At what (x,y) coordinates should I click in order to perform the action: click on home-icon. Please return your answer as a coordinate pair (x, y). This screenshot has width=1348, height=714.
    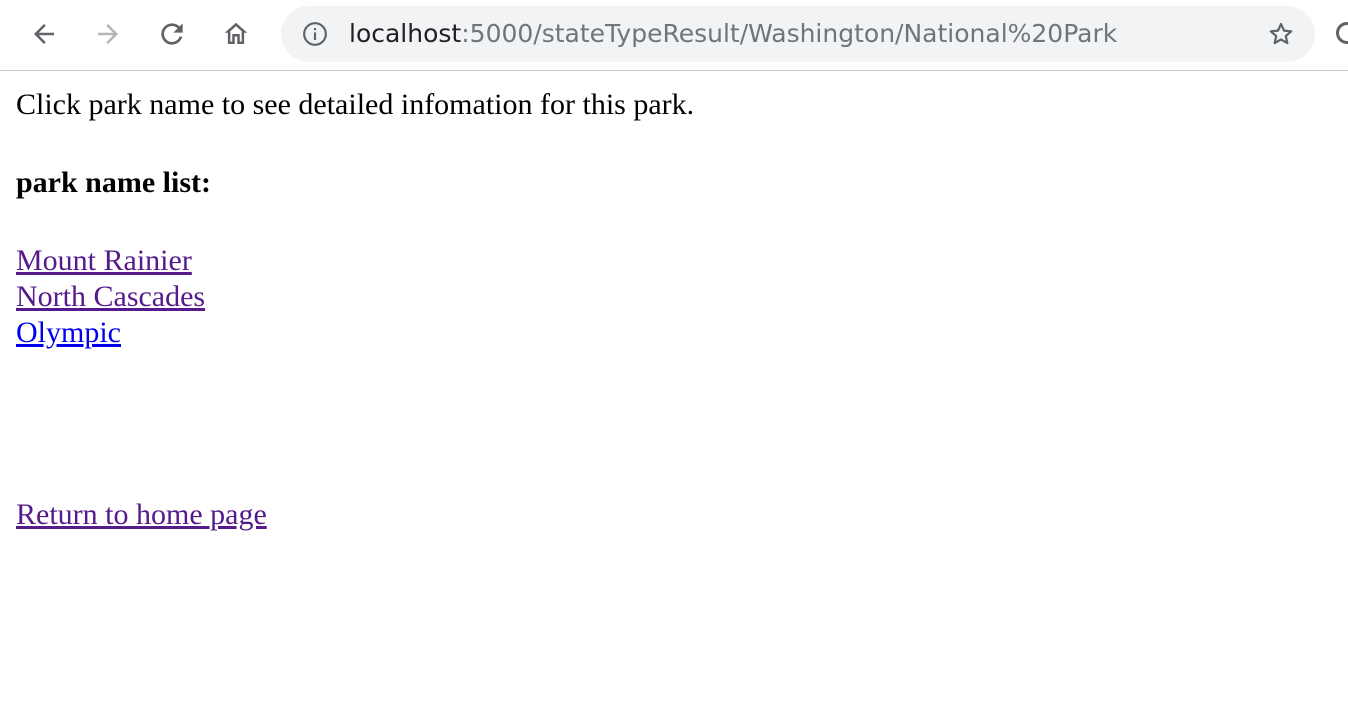
    Looking at the image, I should click on (236, 33).